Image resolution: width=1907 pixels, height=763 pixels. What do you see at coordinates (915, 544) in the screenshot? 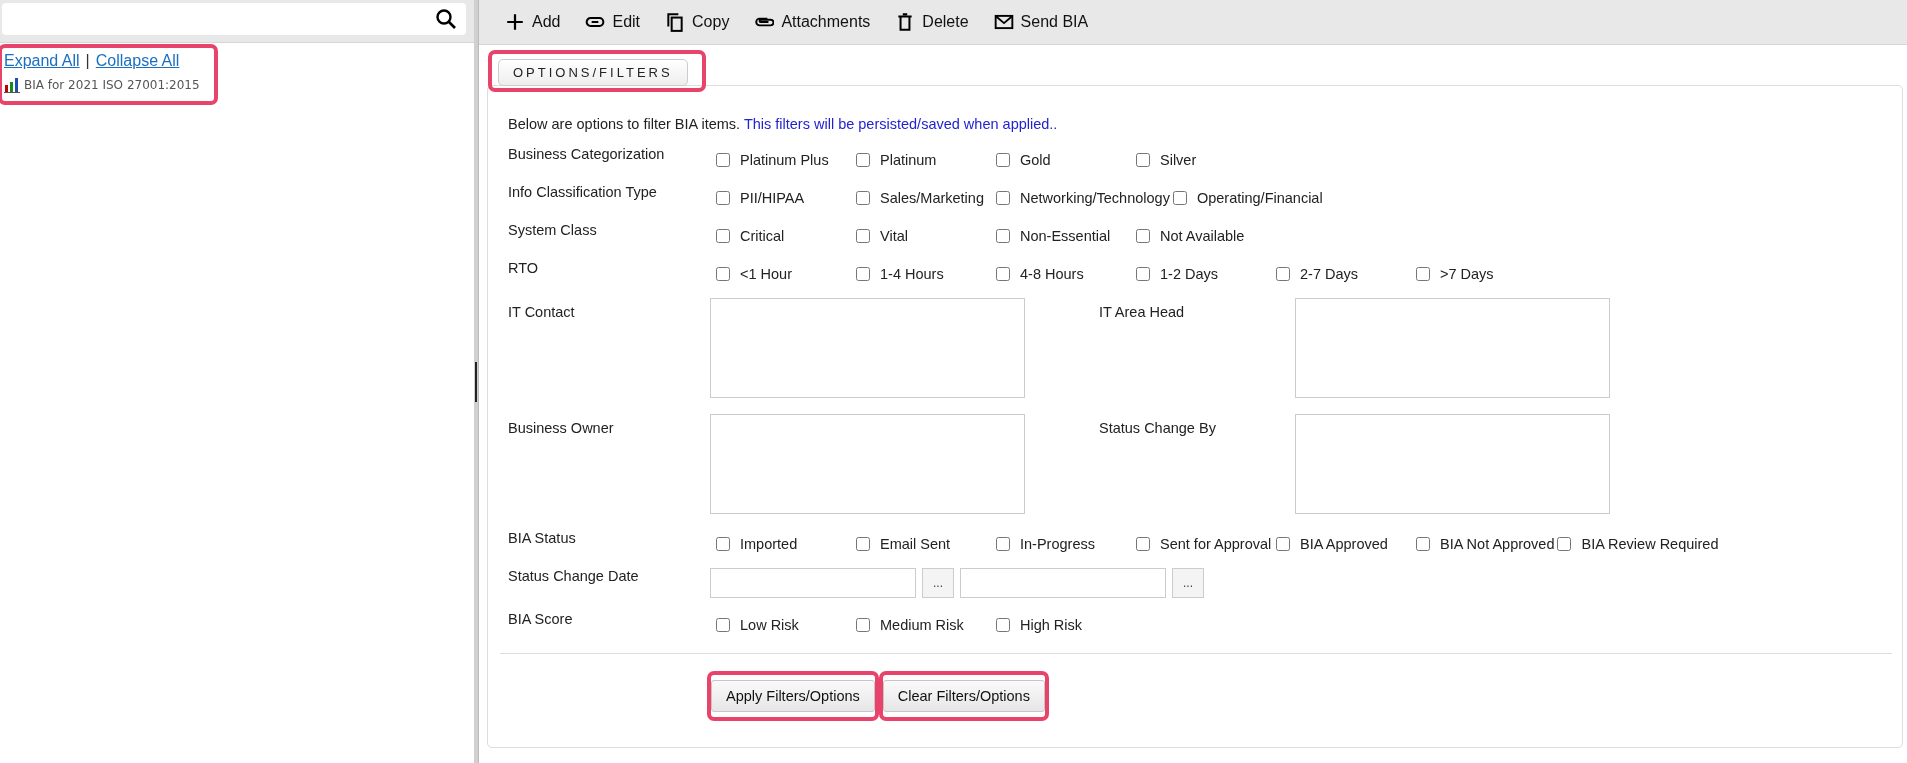
I see `checkbox-label: Email Sent` at bounding box center [915, 544].